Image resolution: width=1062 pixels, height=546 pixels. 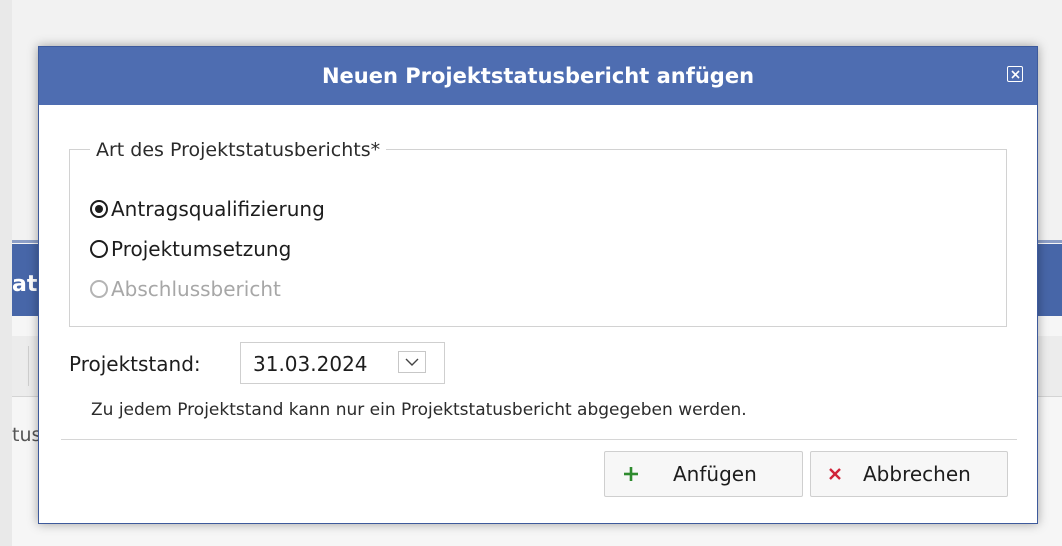 I want to click on plus-icon, so click(x=631, y=474).